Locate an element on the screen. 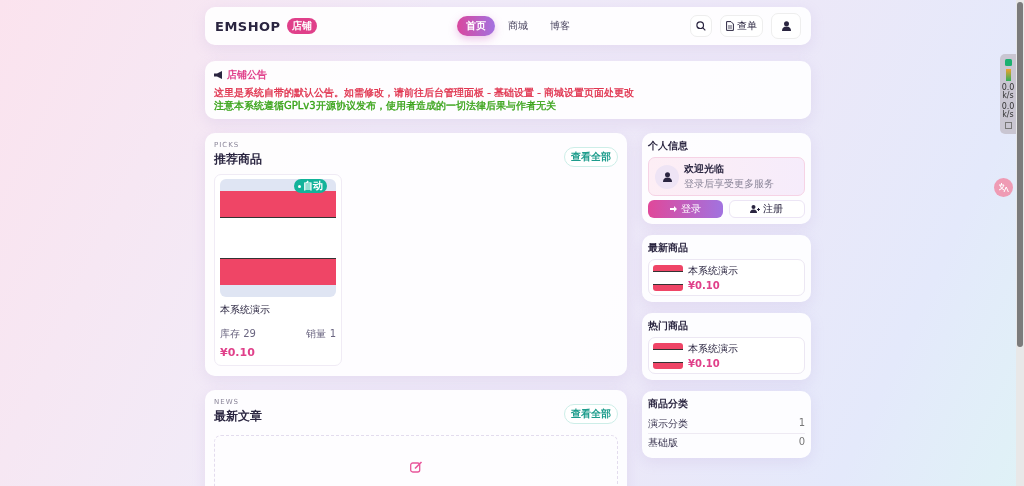 This screenshot has width=1024, height=486. add-user-icon is located at coordinates (755, 209).